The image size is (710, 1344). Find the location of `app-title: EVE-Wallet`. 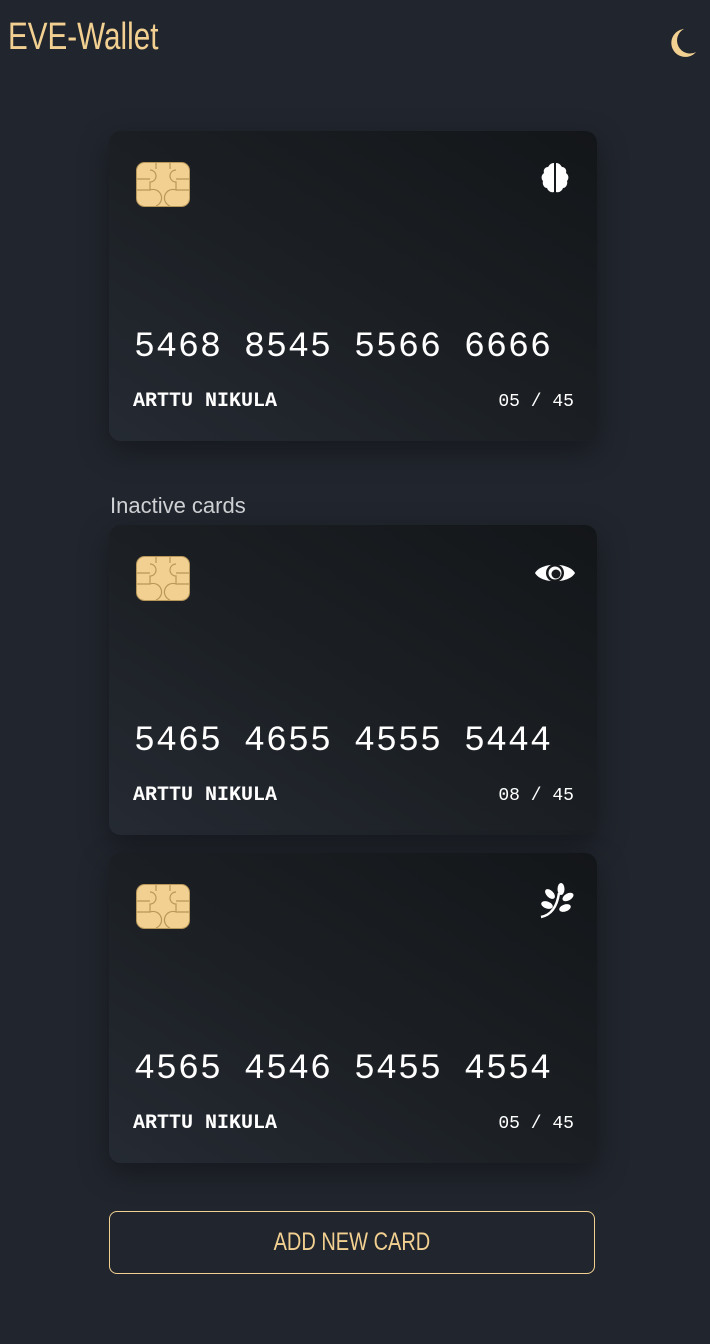

app-title: EVE-Wallet is located at coordinates (83, 37).